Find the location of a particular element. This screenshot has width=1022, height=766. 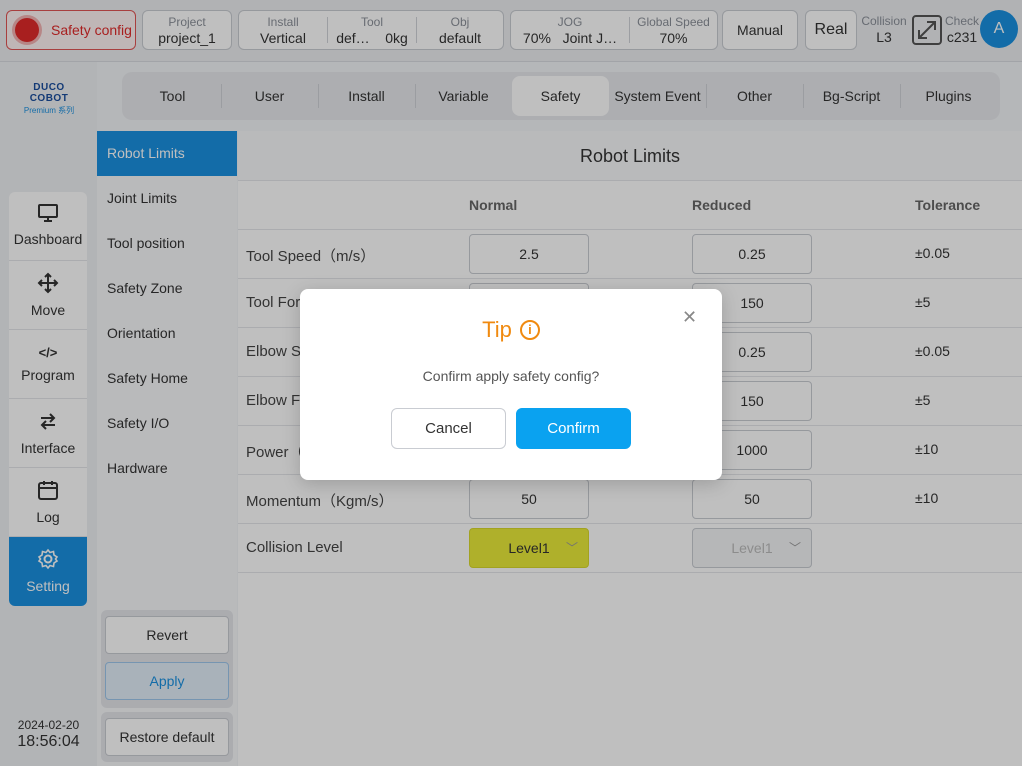

confirm-button: Confirm is located at coordinates (573, 428).